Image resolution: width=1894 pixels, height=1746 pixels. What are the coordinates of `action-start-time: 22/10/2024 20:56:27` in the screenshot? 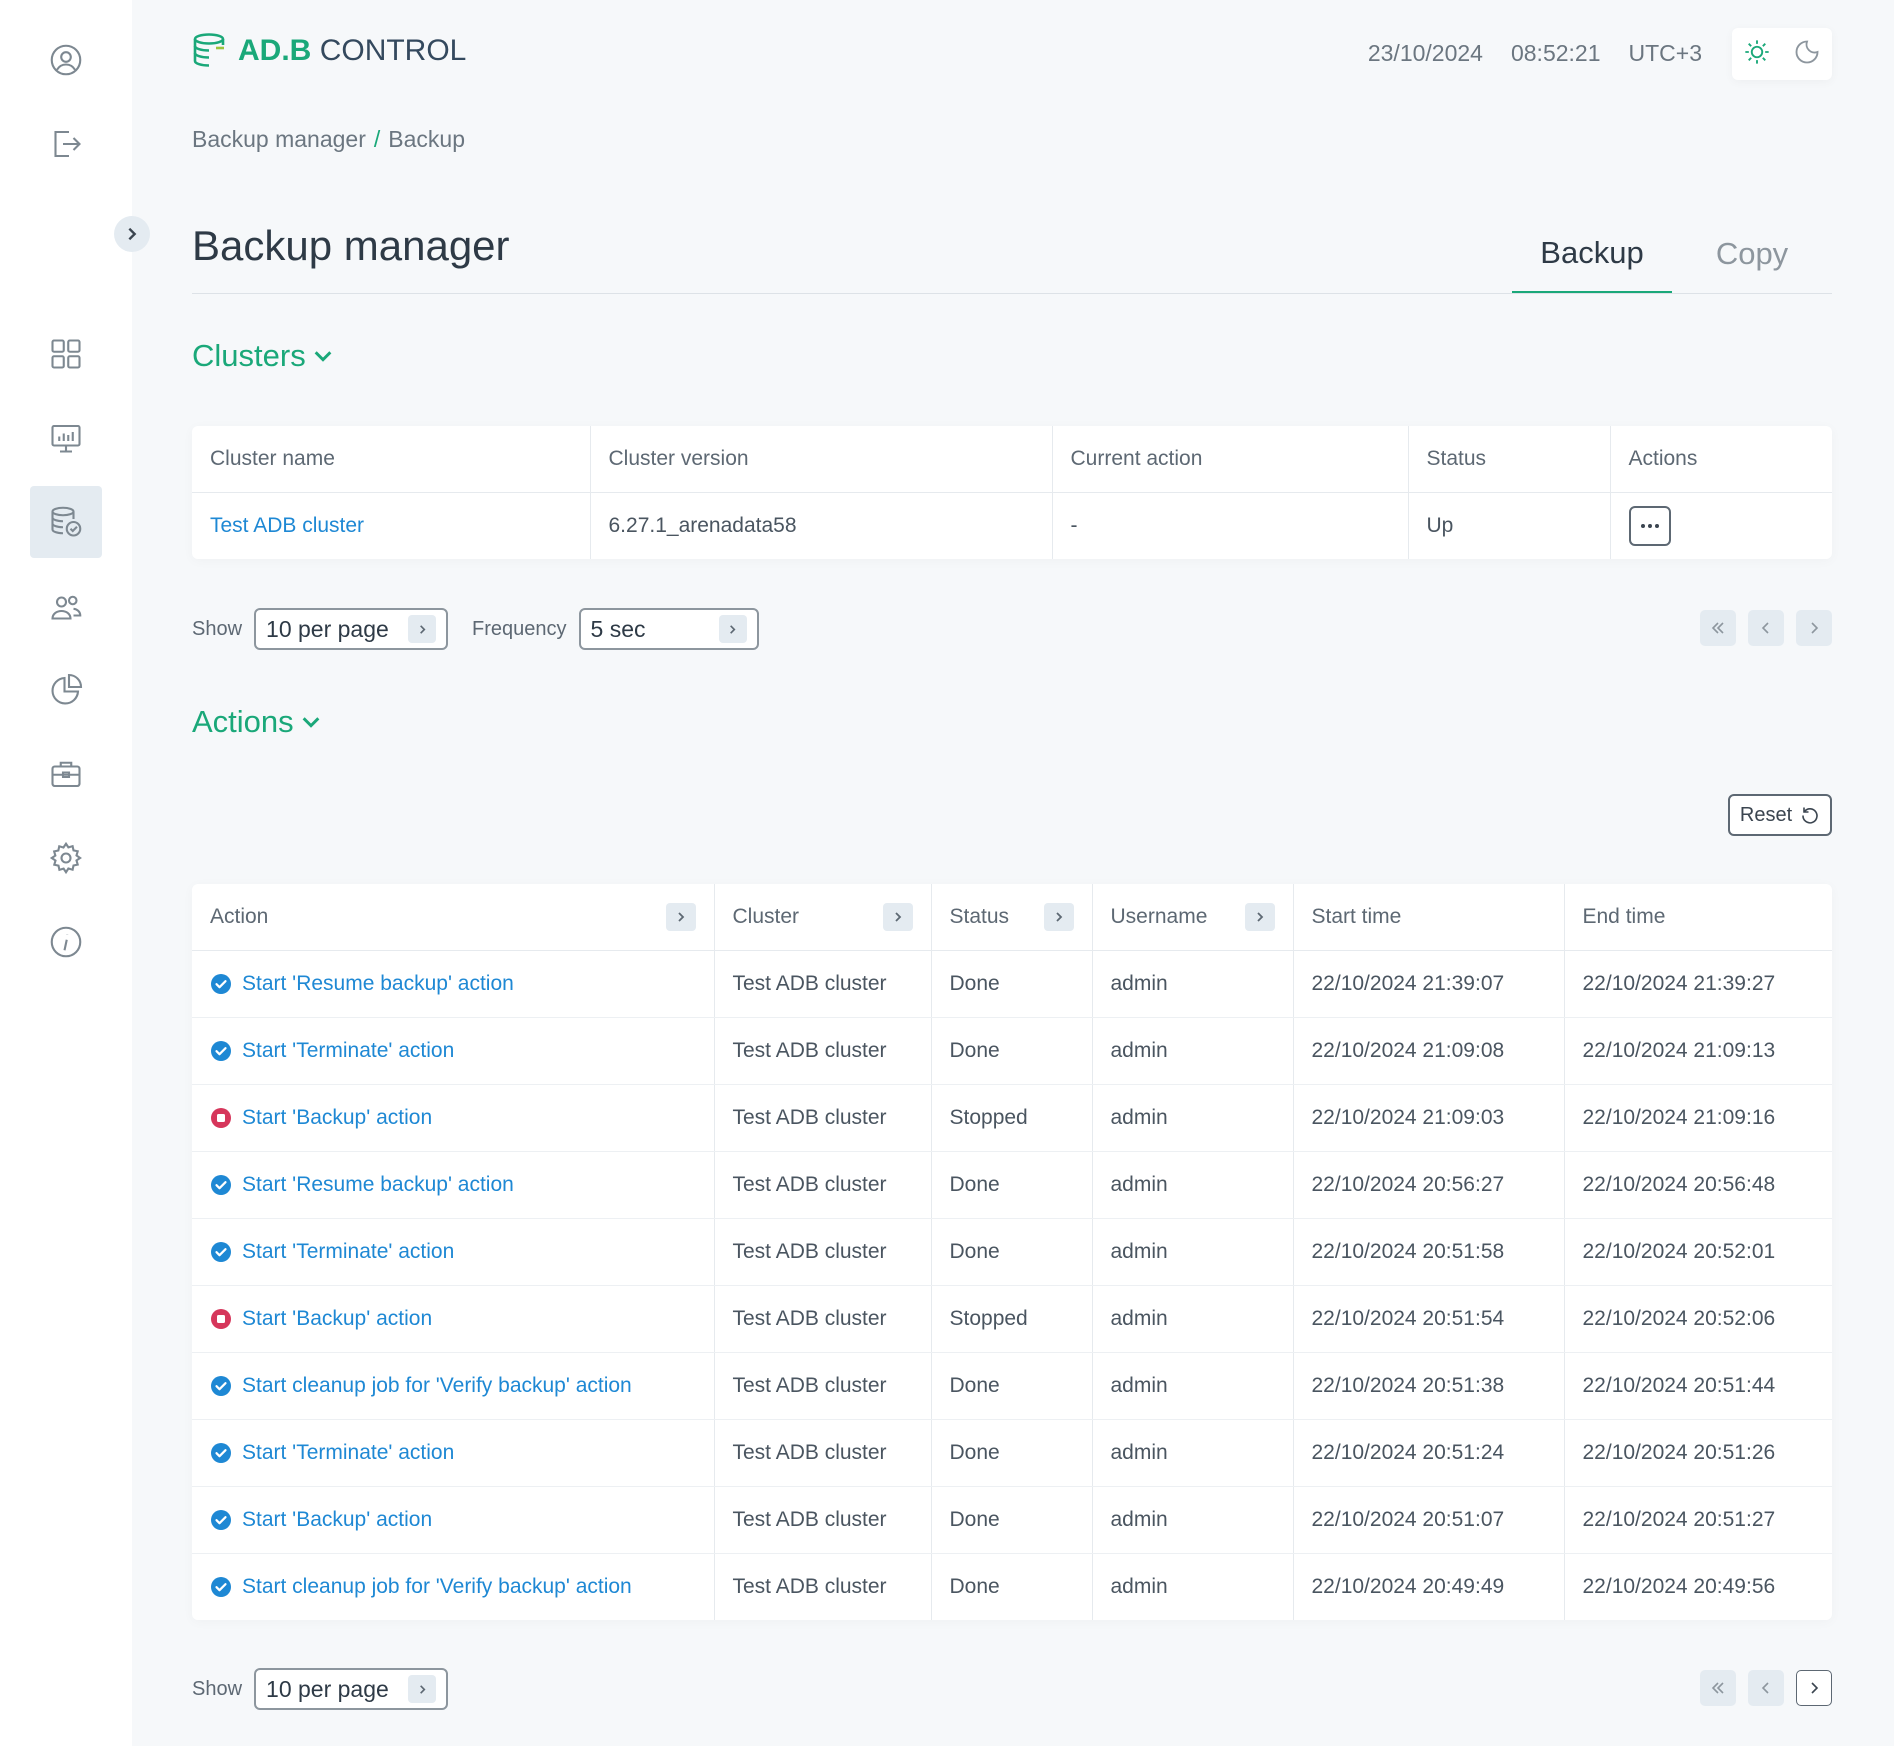 It's located at (1429, 1185).